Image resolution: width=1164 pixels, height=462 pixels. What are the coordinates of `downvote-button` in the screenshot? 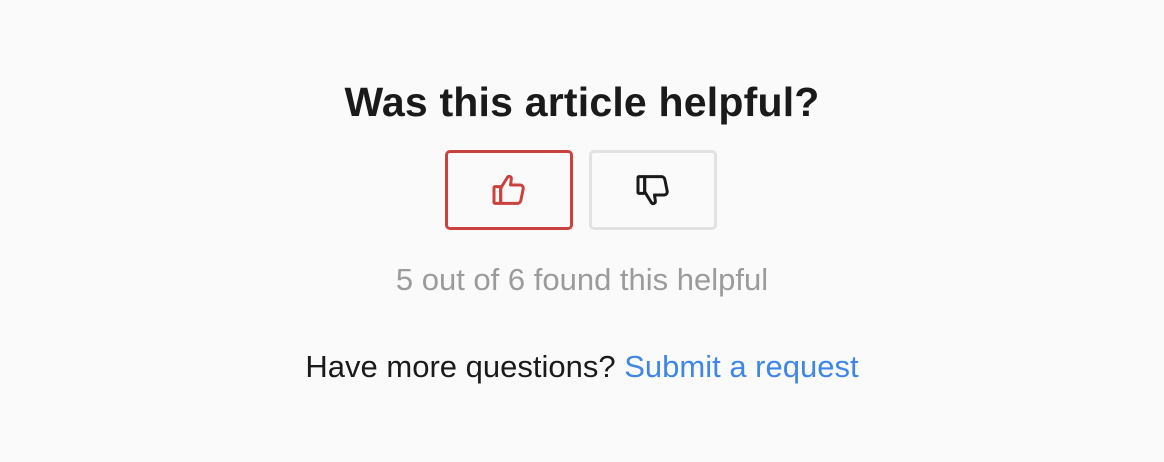 It's located at (653, 190).